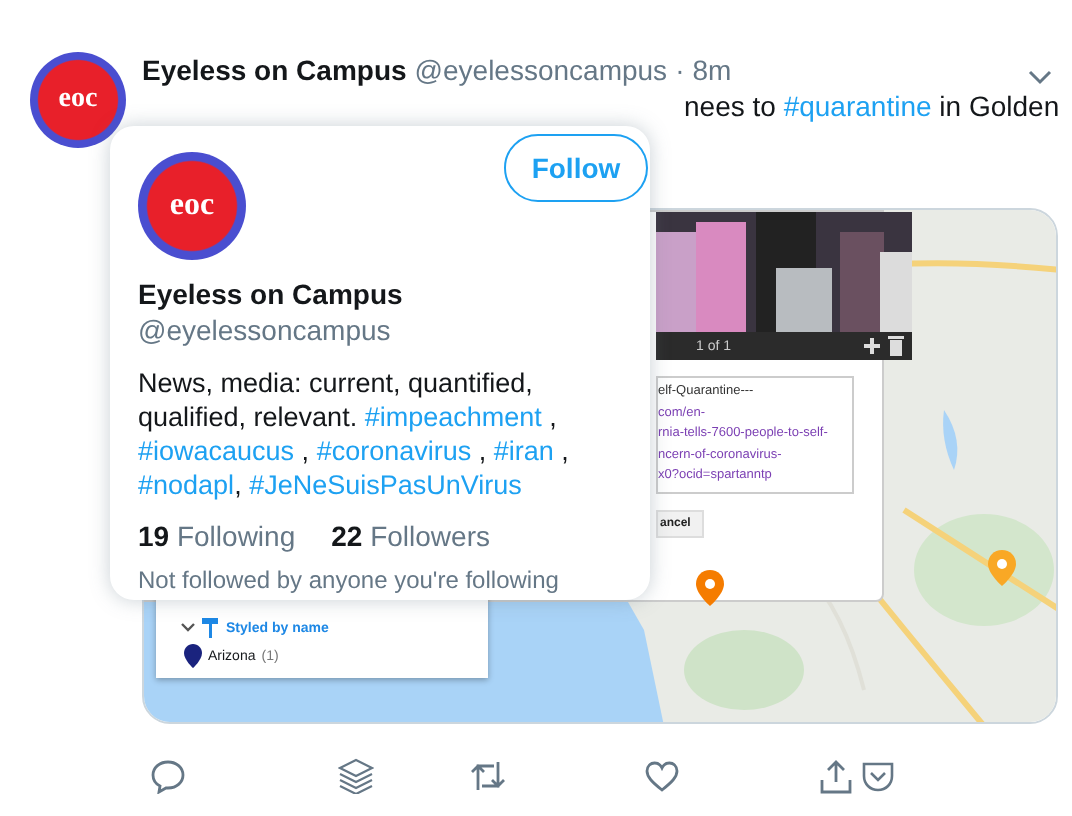 This screenshot has width=1072, height=816. I want to click on author-name: Eyeless on Campus, so click(274, 70).